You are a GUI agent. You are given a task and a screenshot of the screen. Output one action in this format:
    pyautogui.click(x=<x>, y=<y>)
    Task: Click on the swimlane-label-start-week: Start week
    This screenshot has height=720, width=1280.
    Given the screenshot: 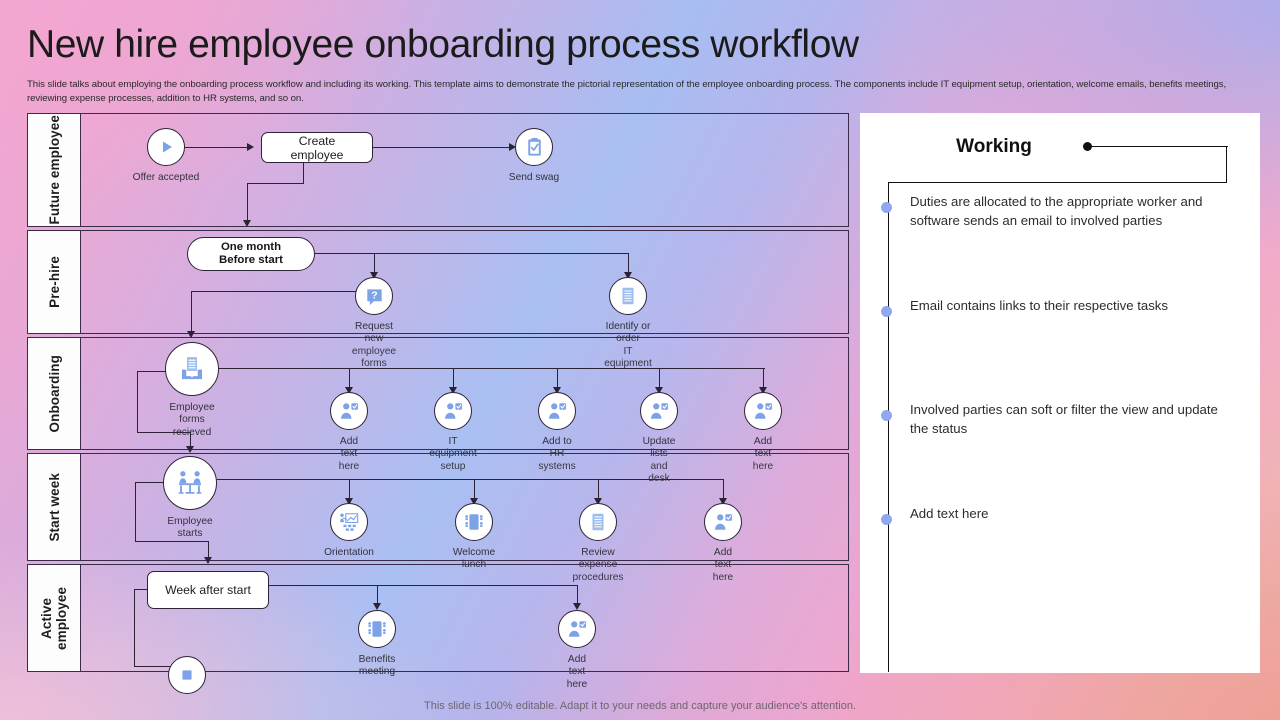 What is the action you would take?
    pyautogui.click(x=54, y=507)
    